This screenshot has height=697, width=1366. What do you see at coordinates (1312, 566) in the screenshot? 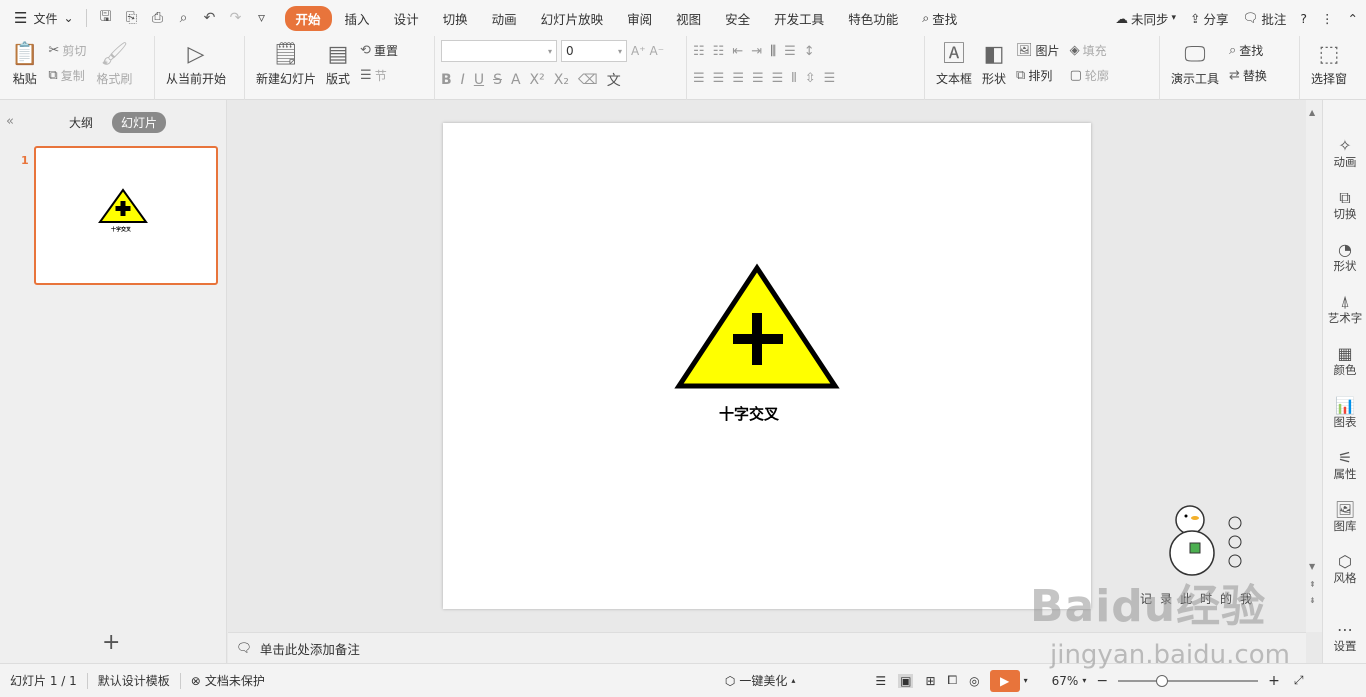
I see `scroll-down-icon: ▼` at bounding box center [1312, 566].